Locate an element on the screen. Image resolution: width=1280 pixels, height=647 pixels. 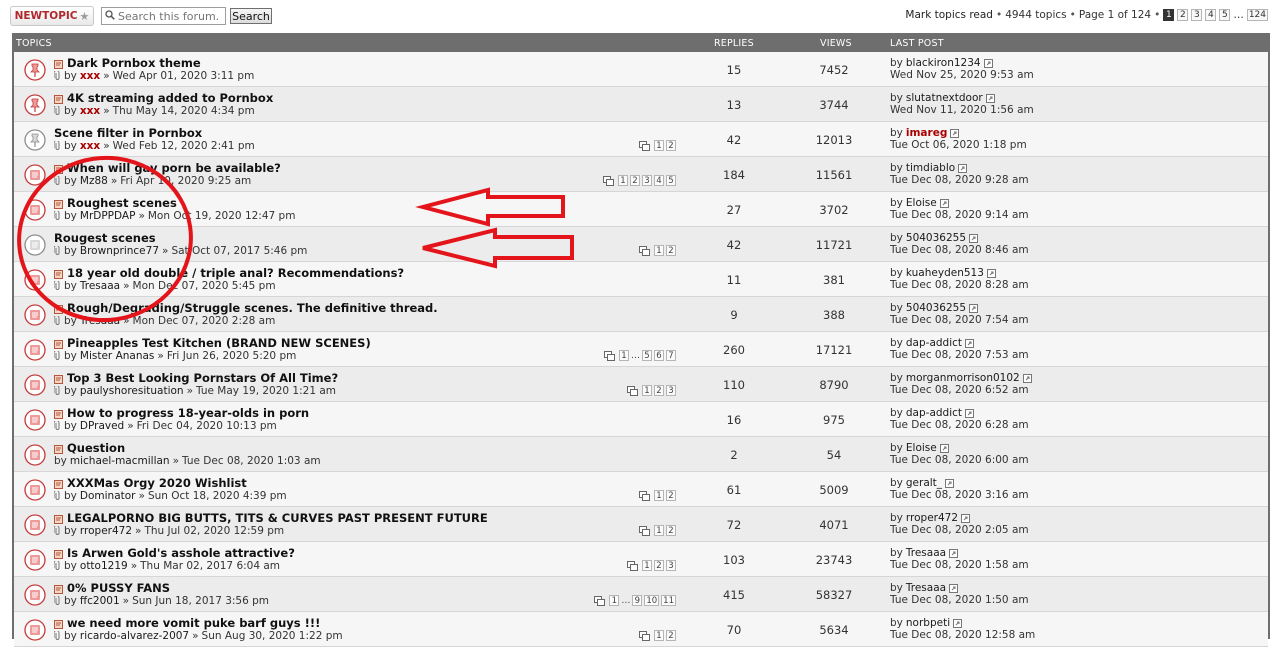
topic-title-link: How to progress 18-year-olds in porn is located at coordinates (188, 413).